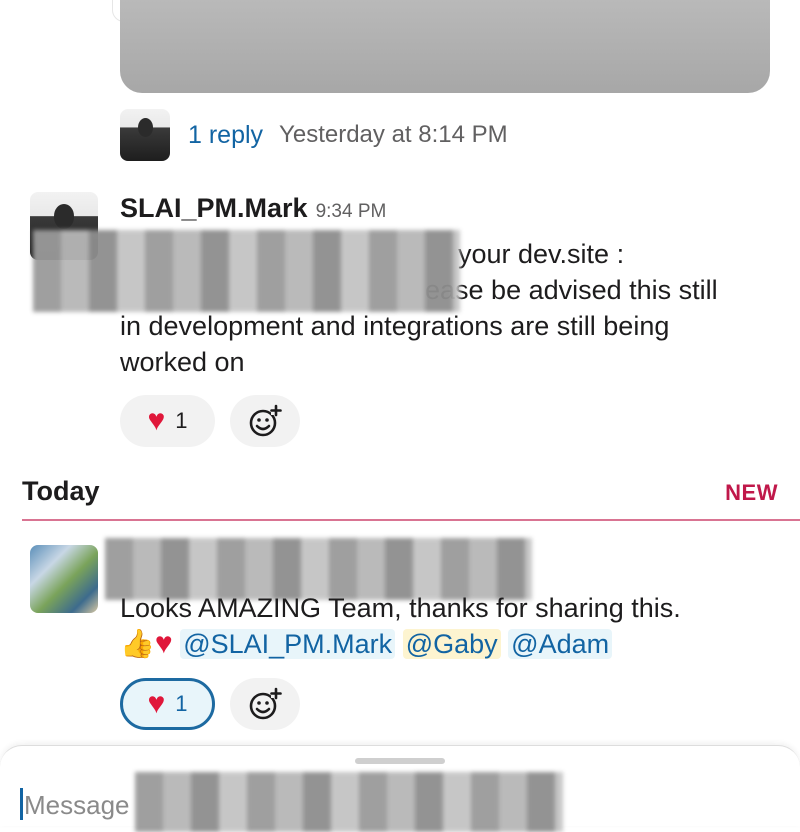 The image size is (800, 832). I want to click on drag-handle, so click(400, 761).